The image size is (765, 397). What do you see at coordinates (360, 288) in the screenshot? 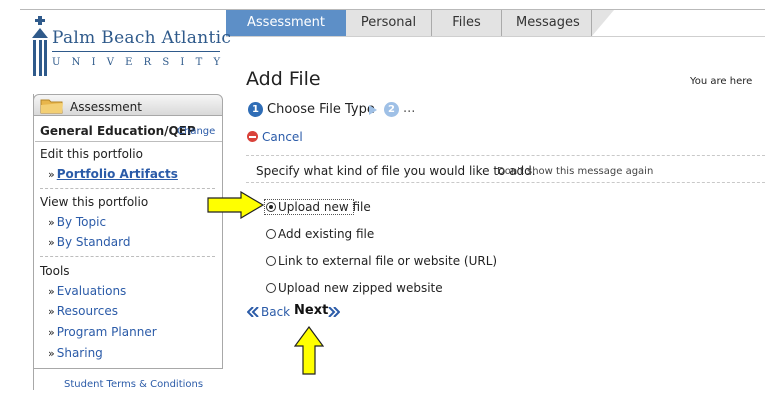
I see `upload-zipped-website-label: Upload new zipped website` at bounding box center [360, 288].